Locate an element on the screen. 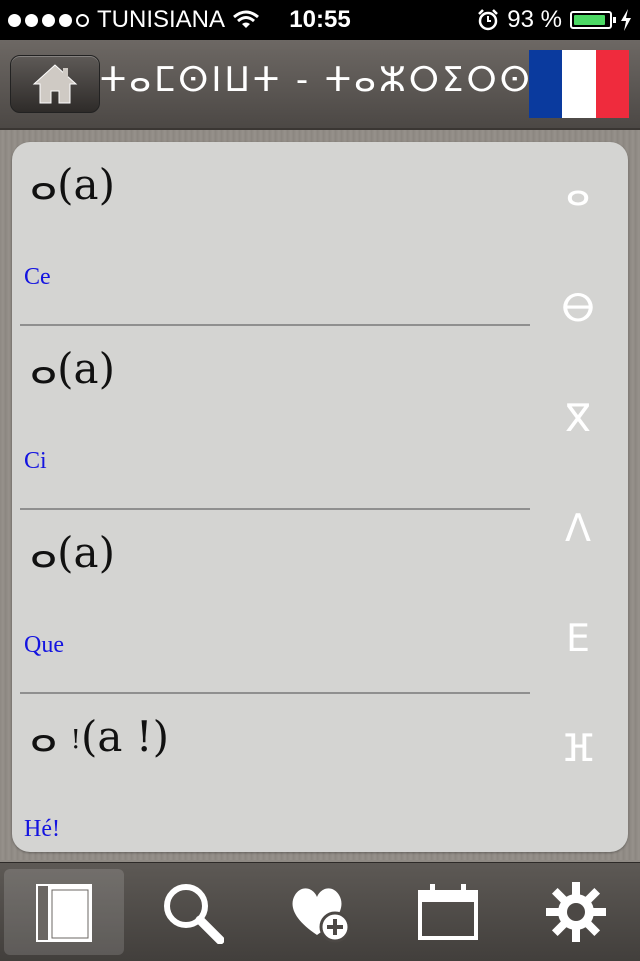 This screenshot has height=961, width=640. battery-icon is located at coordinates (593, 20).